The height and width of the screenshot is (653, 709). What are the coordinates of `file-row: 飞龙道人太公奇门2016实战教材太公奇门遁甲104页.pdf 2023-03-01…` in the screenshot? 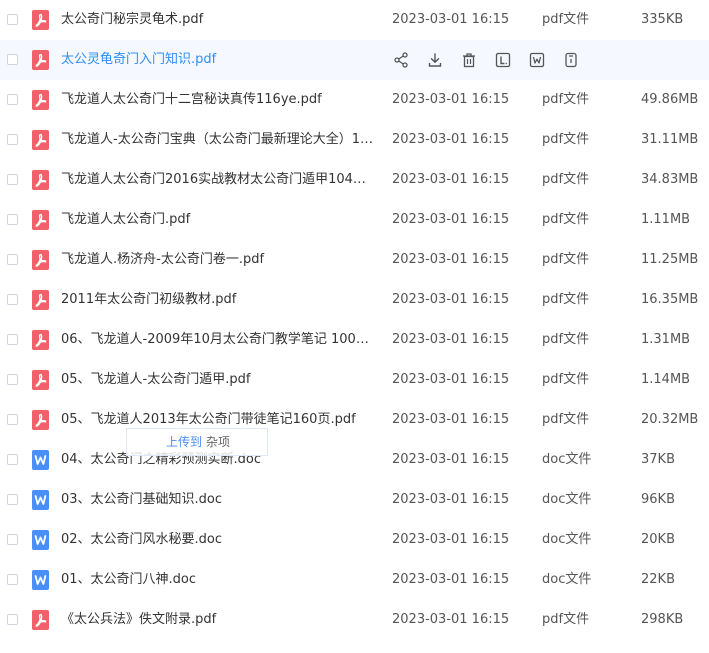 It's located at (354, 180).